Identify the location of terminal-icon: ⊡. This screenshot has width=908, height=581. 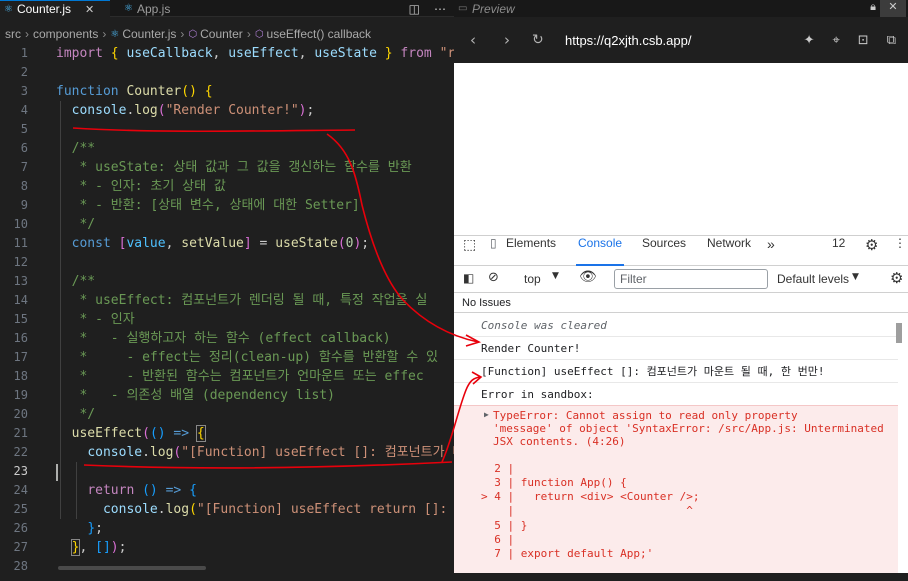
(863, 40).